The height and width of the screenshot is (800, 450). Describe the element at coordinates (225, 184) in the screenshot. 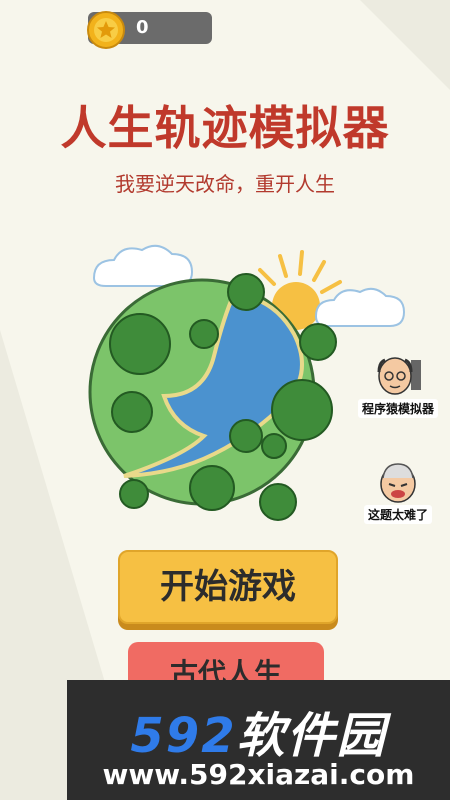

I see `page-subtitle: 我要逆天改命，重开人生` at that location.